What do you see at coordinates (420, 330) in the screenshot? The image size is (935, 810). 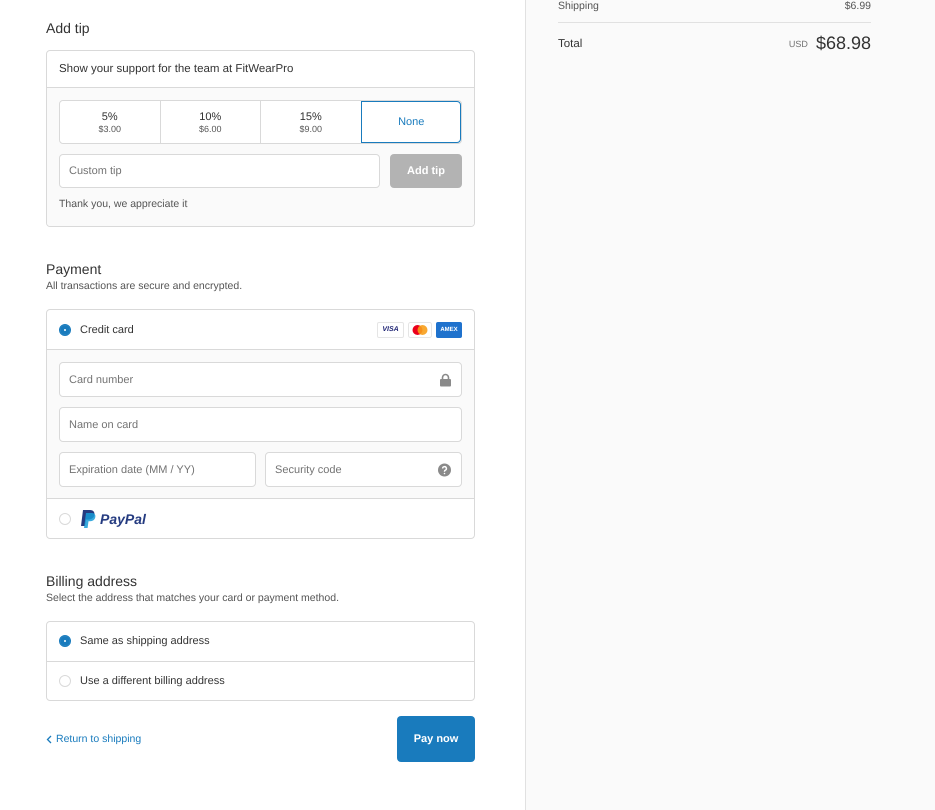 I see `mastercard-logo` at bounding box center [420, 330].